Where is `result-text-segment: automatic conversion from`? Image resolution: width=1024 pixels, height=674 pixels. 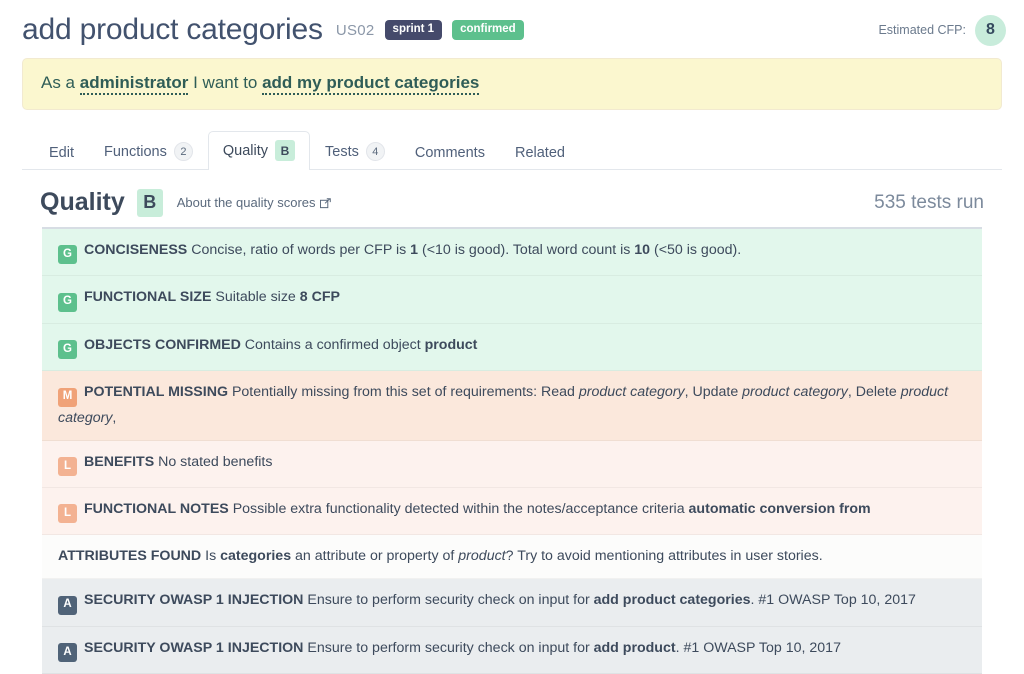 result-text-segment: automatic conversion from is located at coordinates (779, 509).